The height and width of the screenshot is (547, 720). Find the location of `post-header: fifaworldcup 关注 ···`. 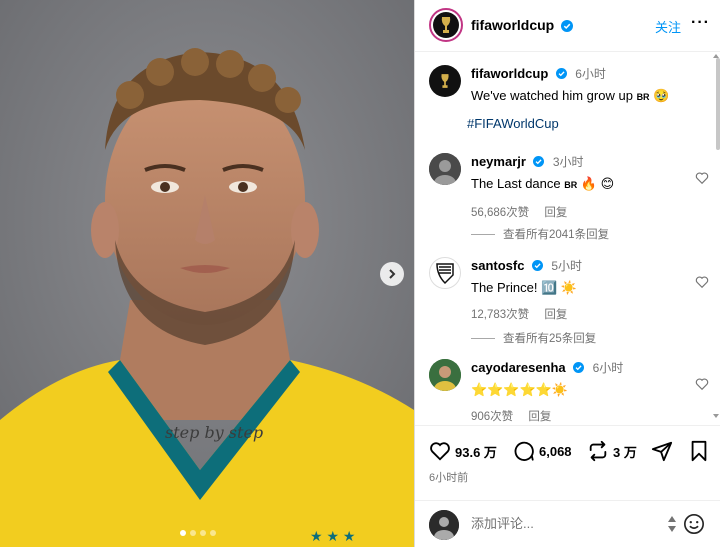

post-header: fifaworldcup 关注 ··· is located at coordinates (567, 26).